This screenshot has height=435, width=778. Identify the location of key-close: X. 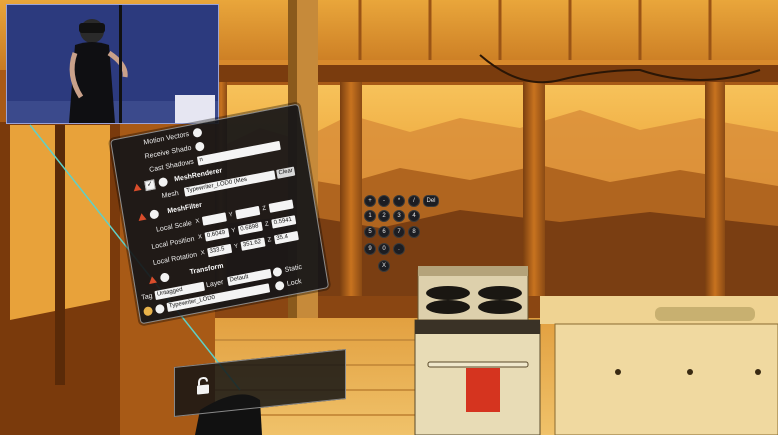
(384, 266).